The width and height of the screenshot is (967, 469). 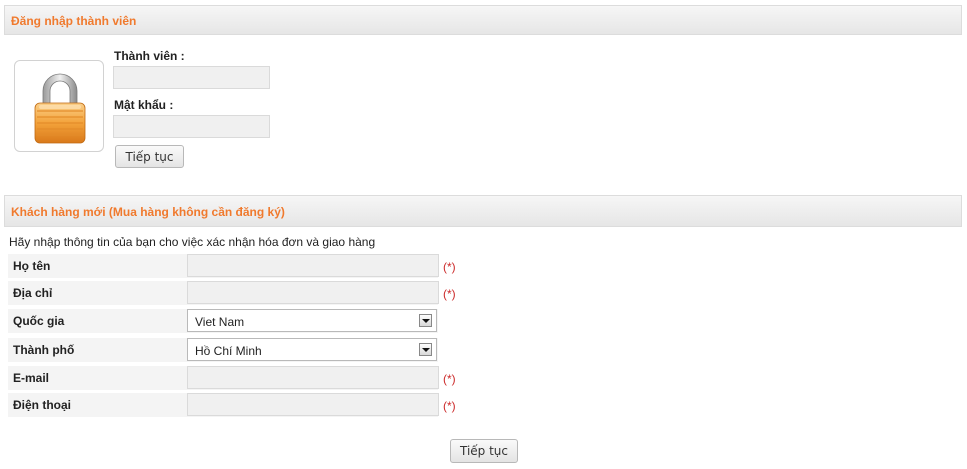 What do you see at coordinates (42, 405) in the screenshot?
I see `phone-label: Điện thoại` at bounding box center [42, 405].